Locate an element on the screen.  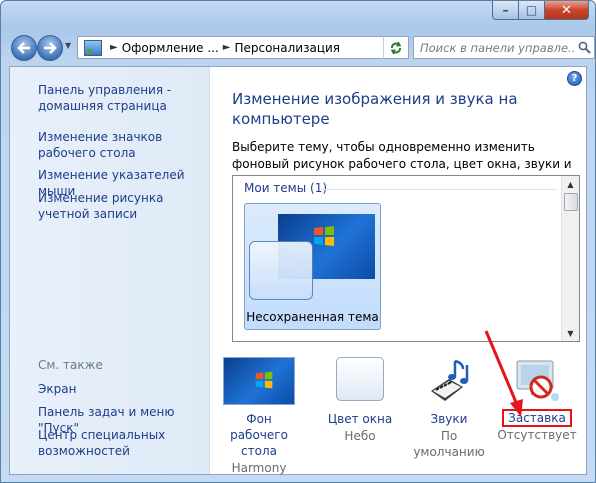
desktop-background-icon is located at coordinates (259, 381).